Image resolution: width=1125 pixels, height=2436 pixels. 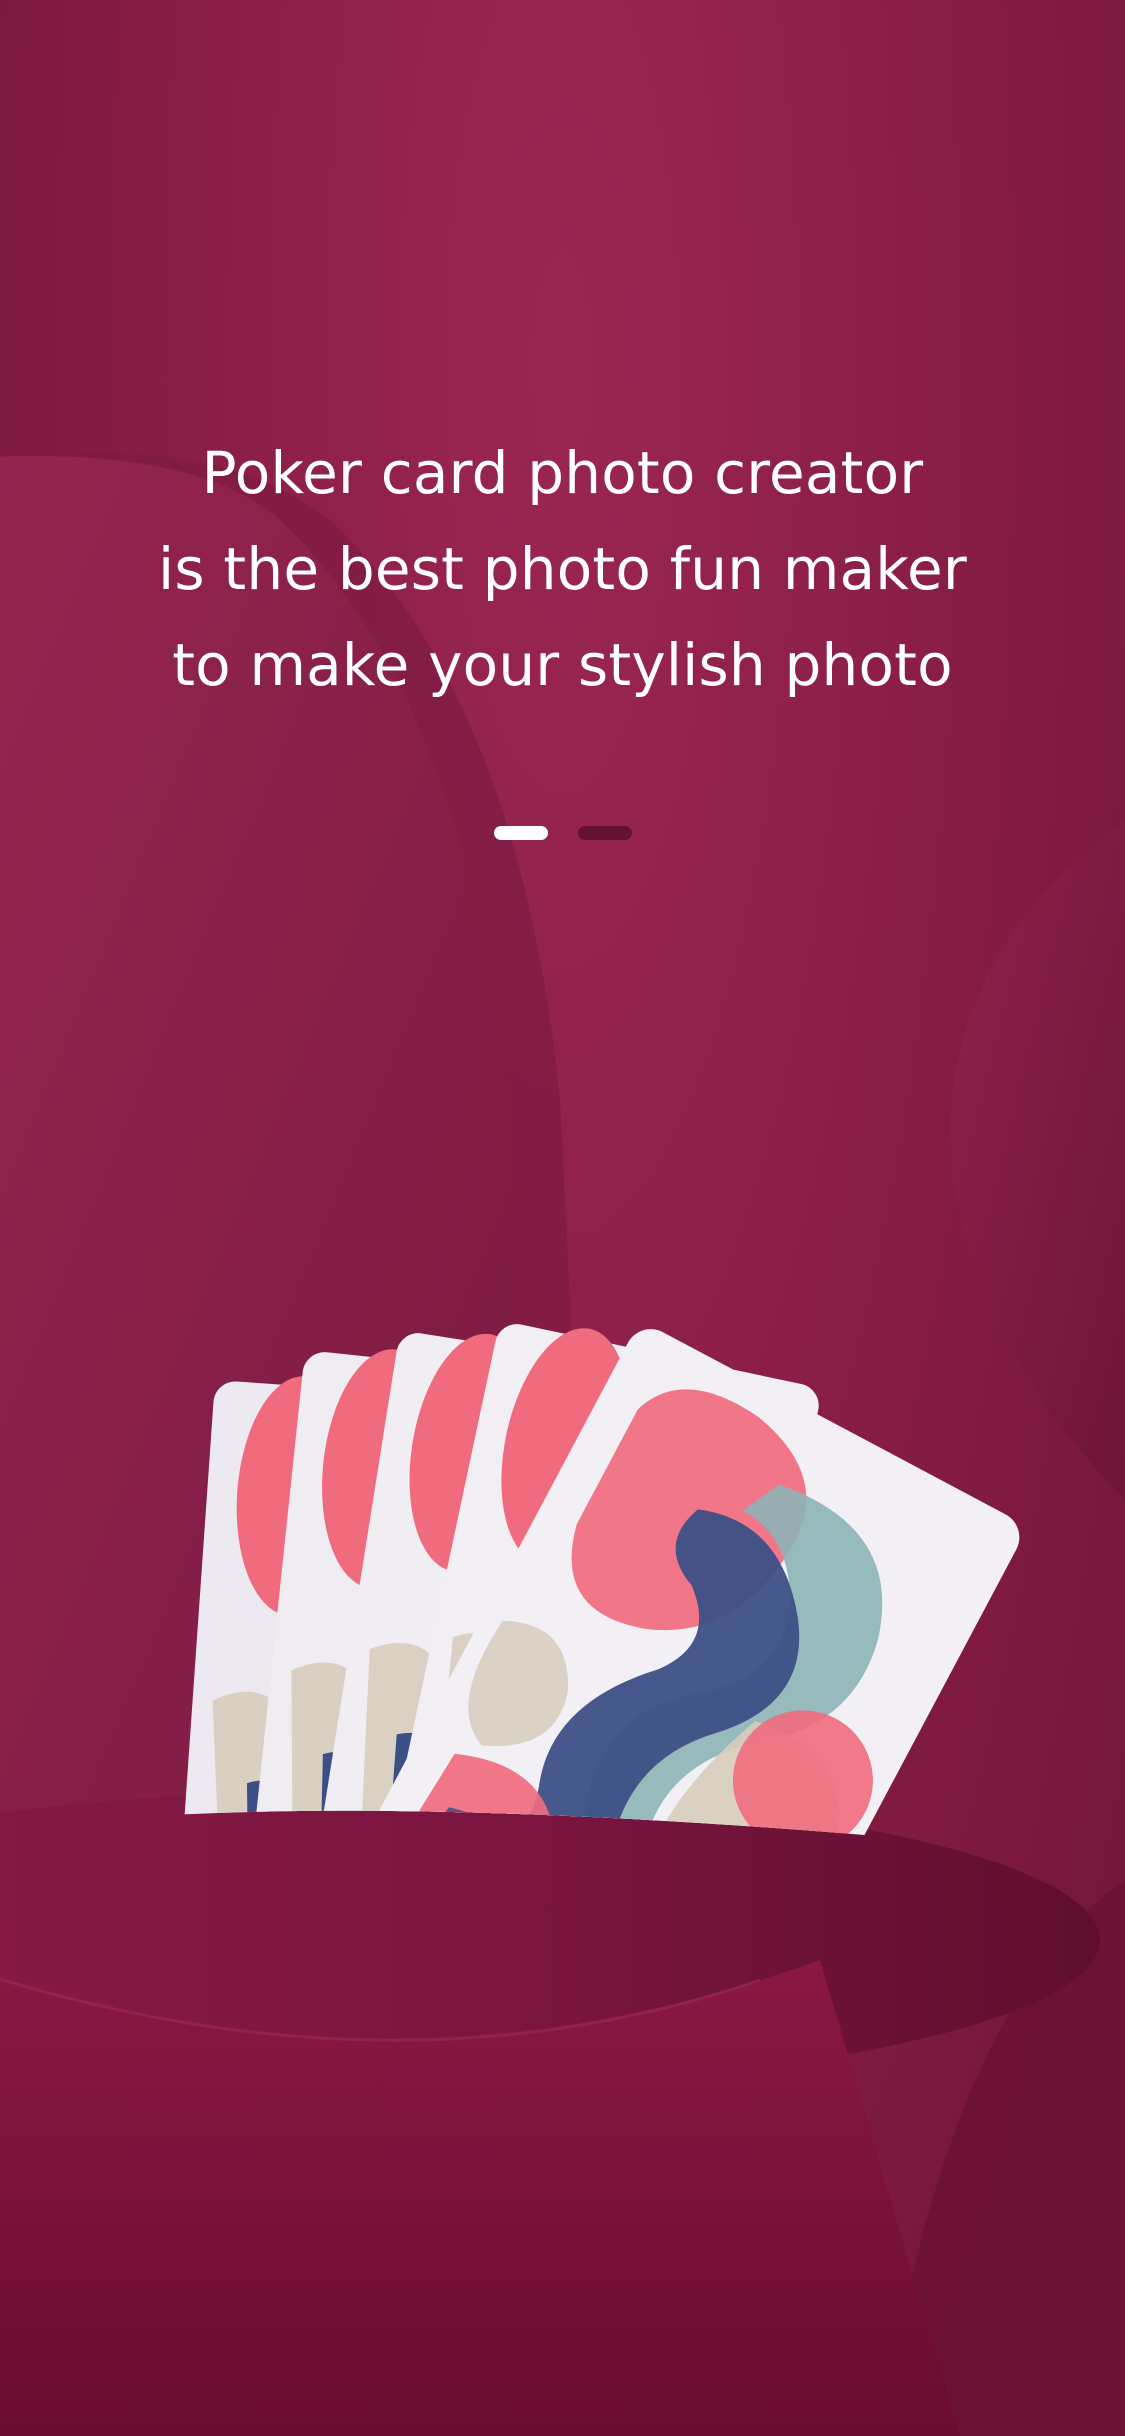 I want to click on headline-line-2: is the best photo fun maker, so click(x=562, y=569).